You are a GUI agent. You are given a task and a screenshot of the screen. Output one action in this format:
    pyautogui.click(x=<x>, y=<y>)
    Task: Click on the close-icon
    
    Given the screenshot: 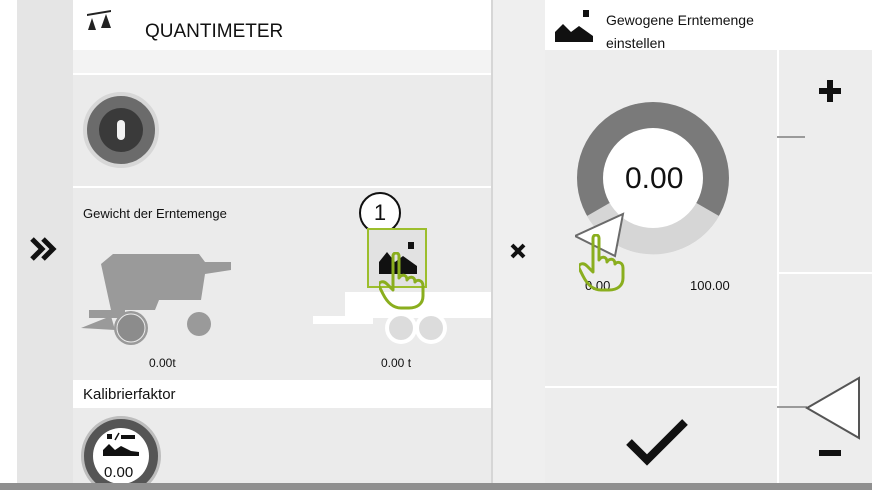 What is the action you would take?
    pyautogui.click(x=518, y=251)
    